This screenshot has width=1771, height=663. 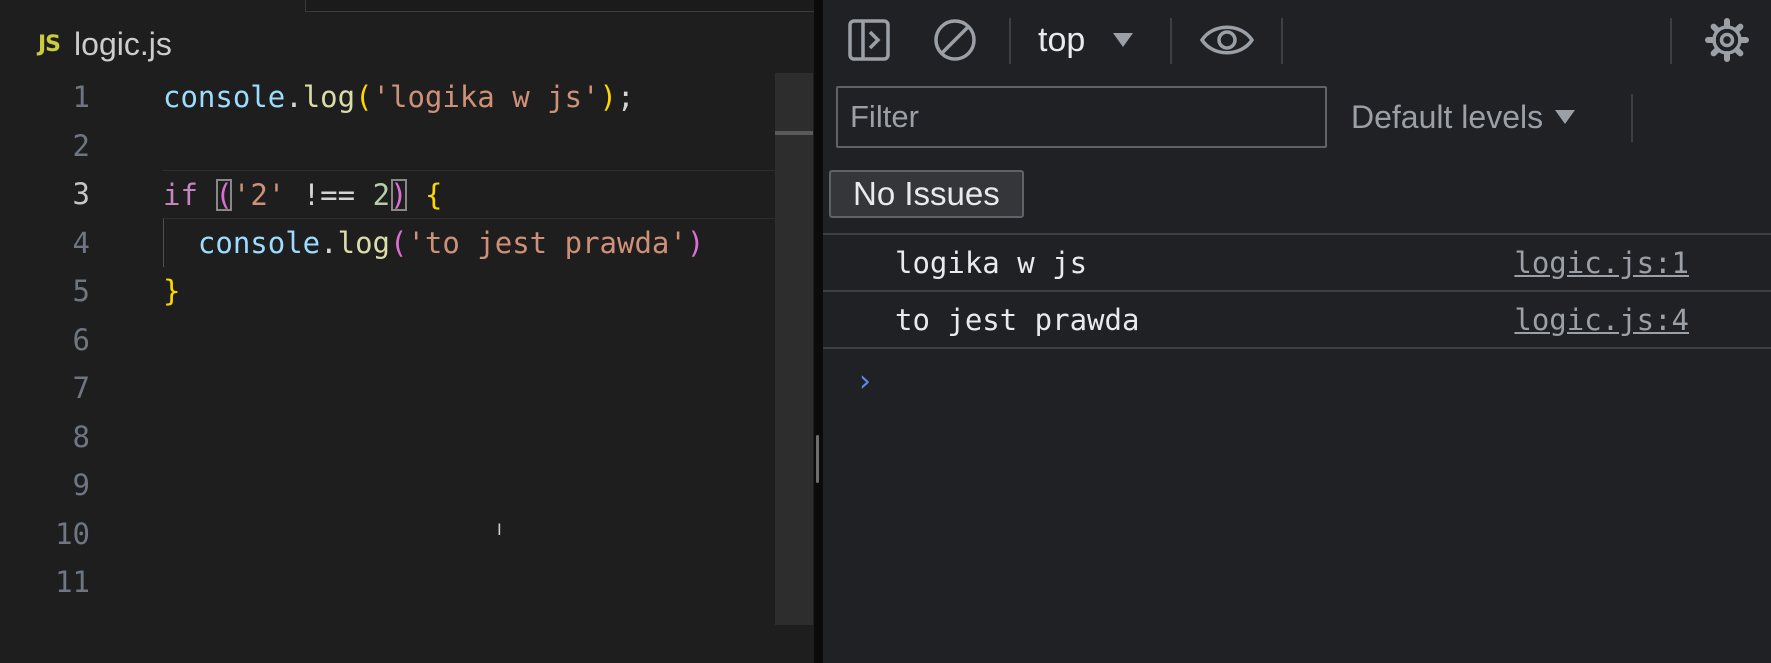 What do you see at coordinates (381, 195) in the screenshot?
I see `token-number: 2` at bounding box center [381, 195].